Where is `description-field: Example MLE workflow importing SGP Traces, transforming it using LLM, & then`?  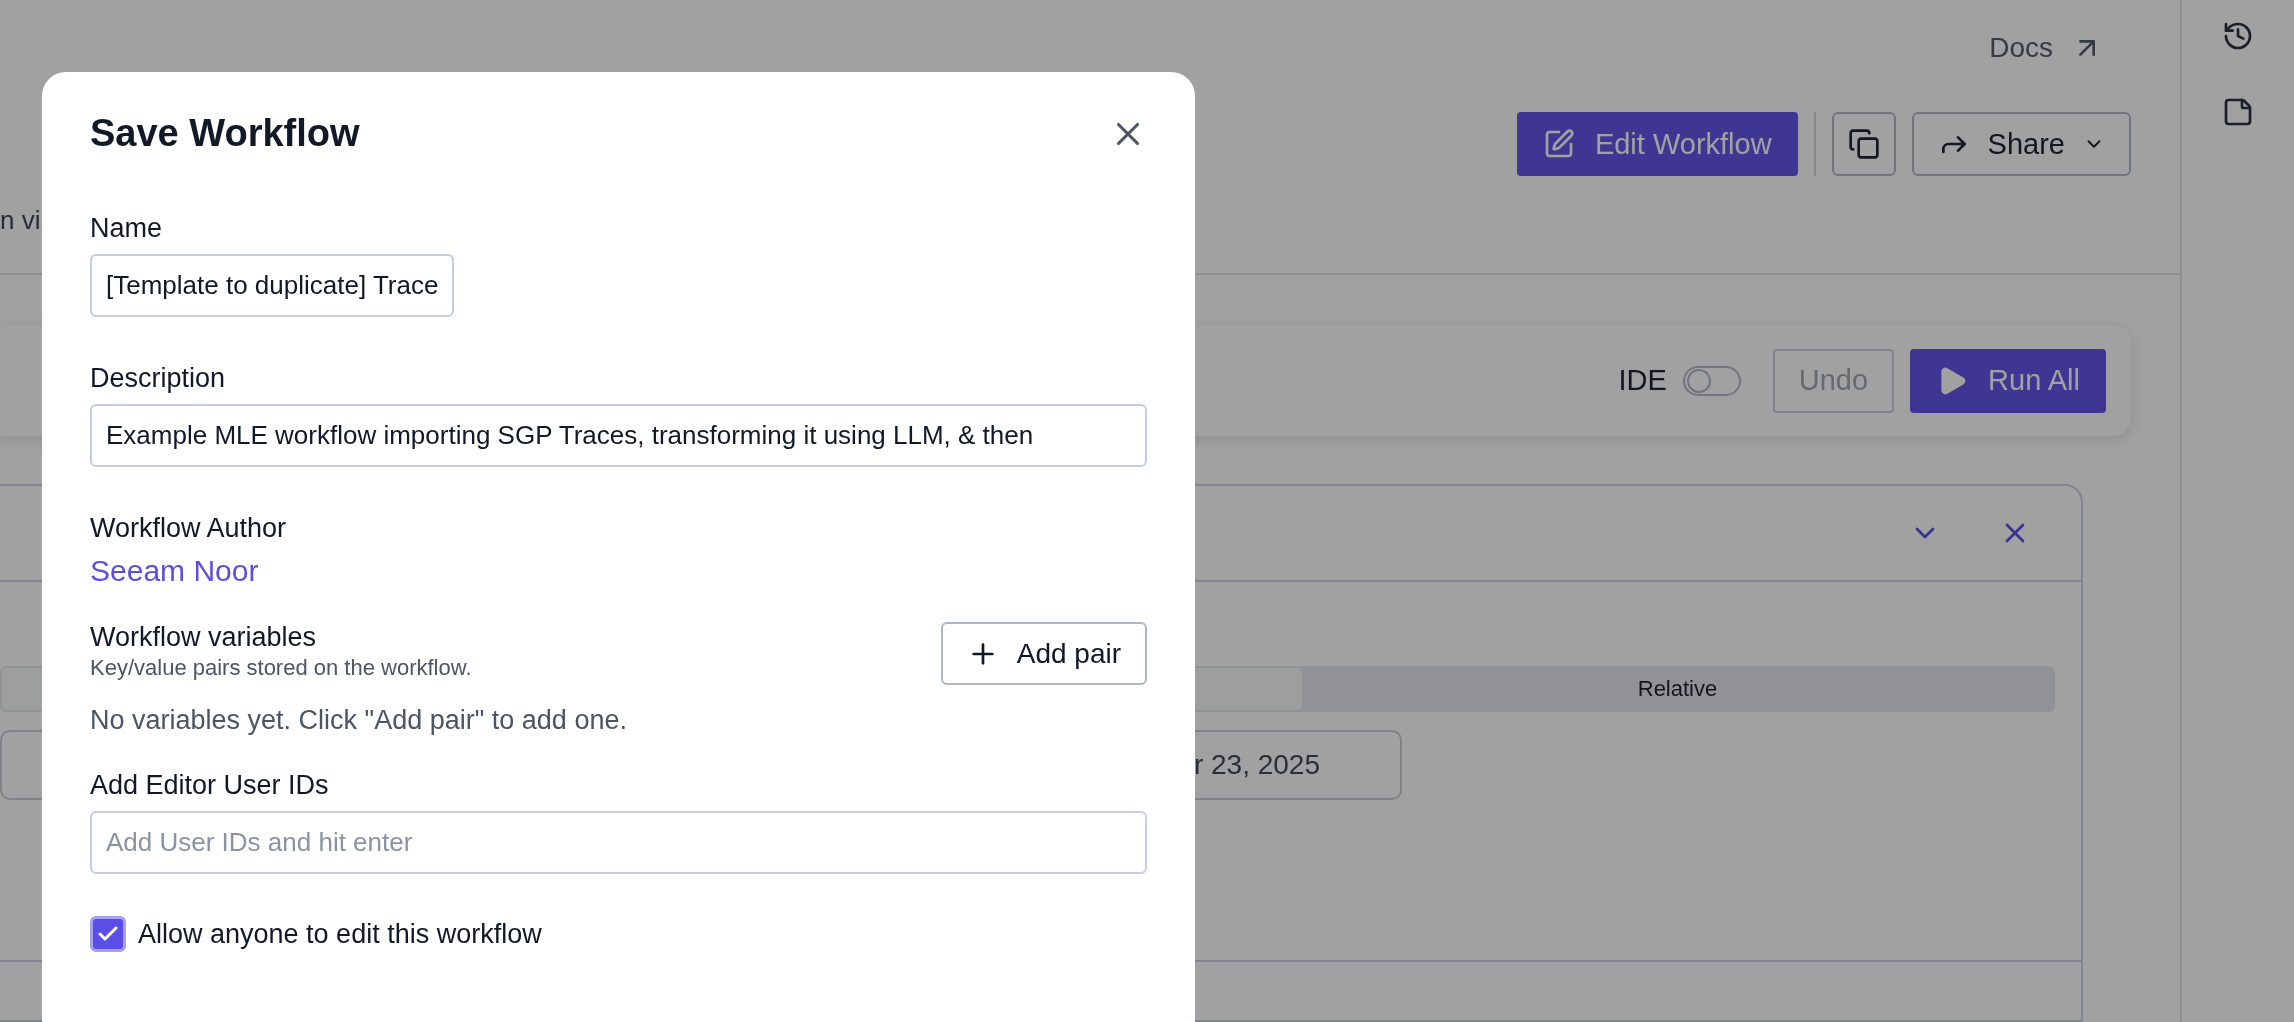 description-field: Example MLE workflow importing SGP Traces, transforming it using LLM, & then is located at coordinates (618, 435).